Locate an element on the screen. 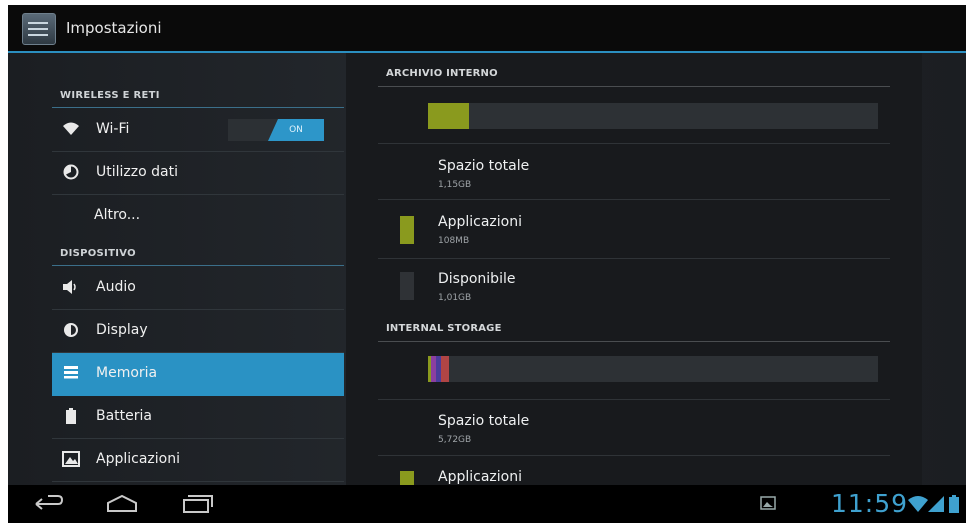  sidebar-item-label: Display is located at coordinates (122, 330).